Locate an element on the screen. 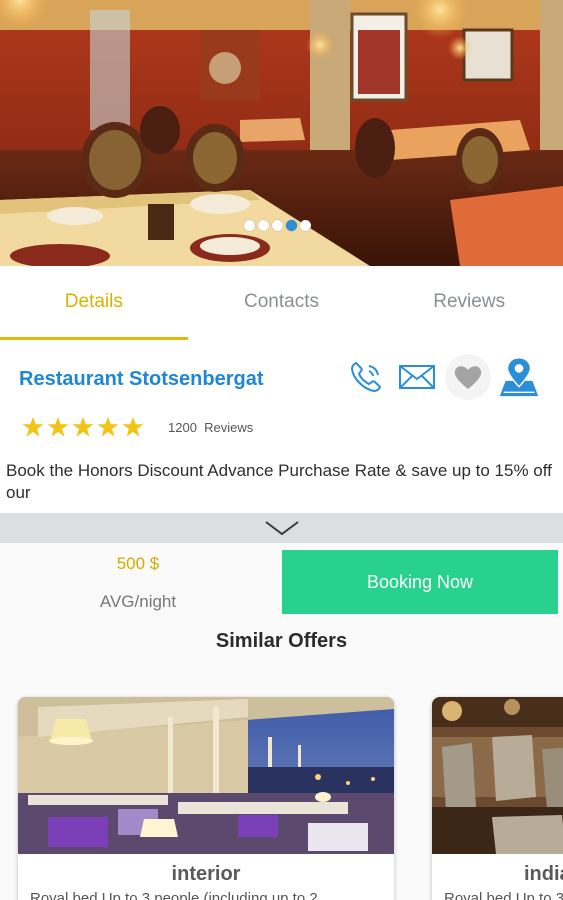 The height and width of the screenshot is (900, 563). expand-description-bar is located at coordinates (281, 528).